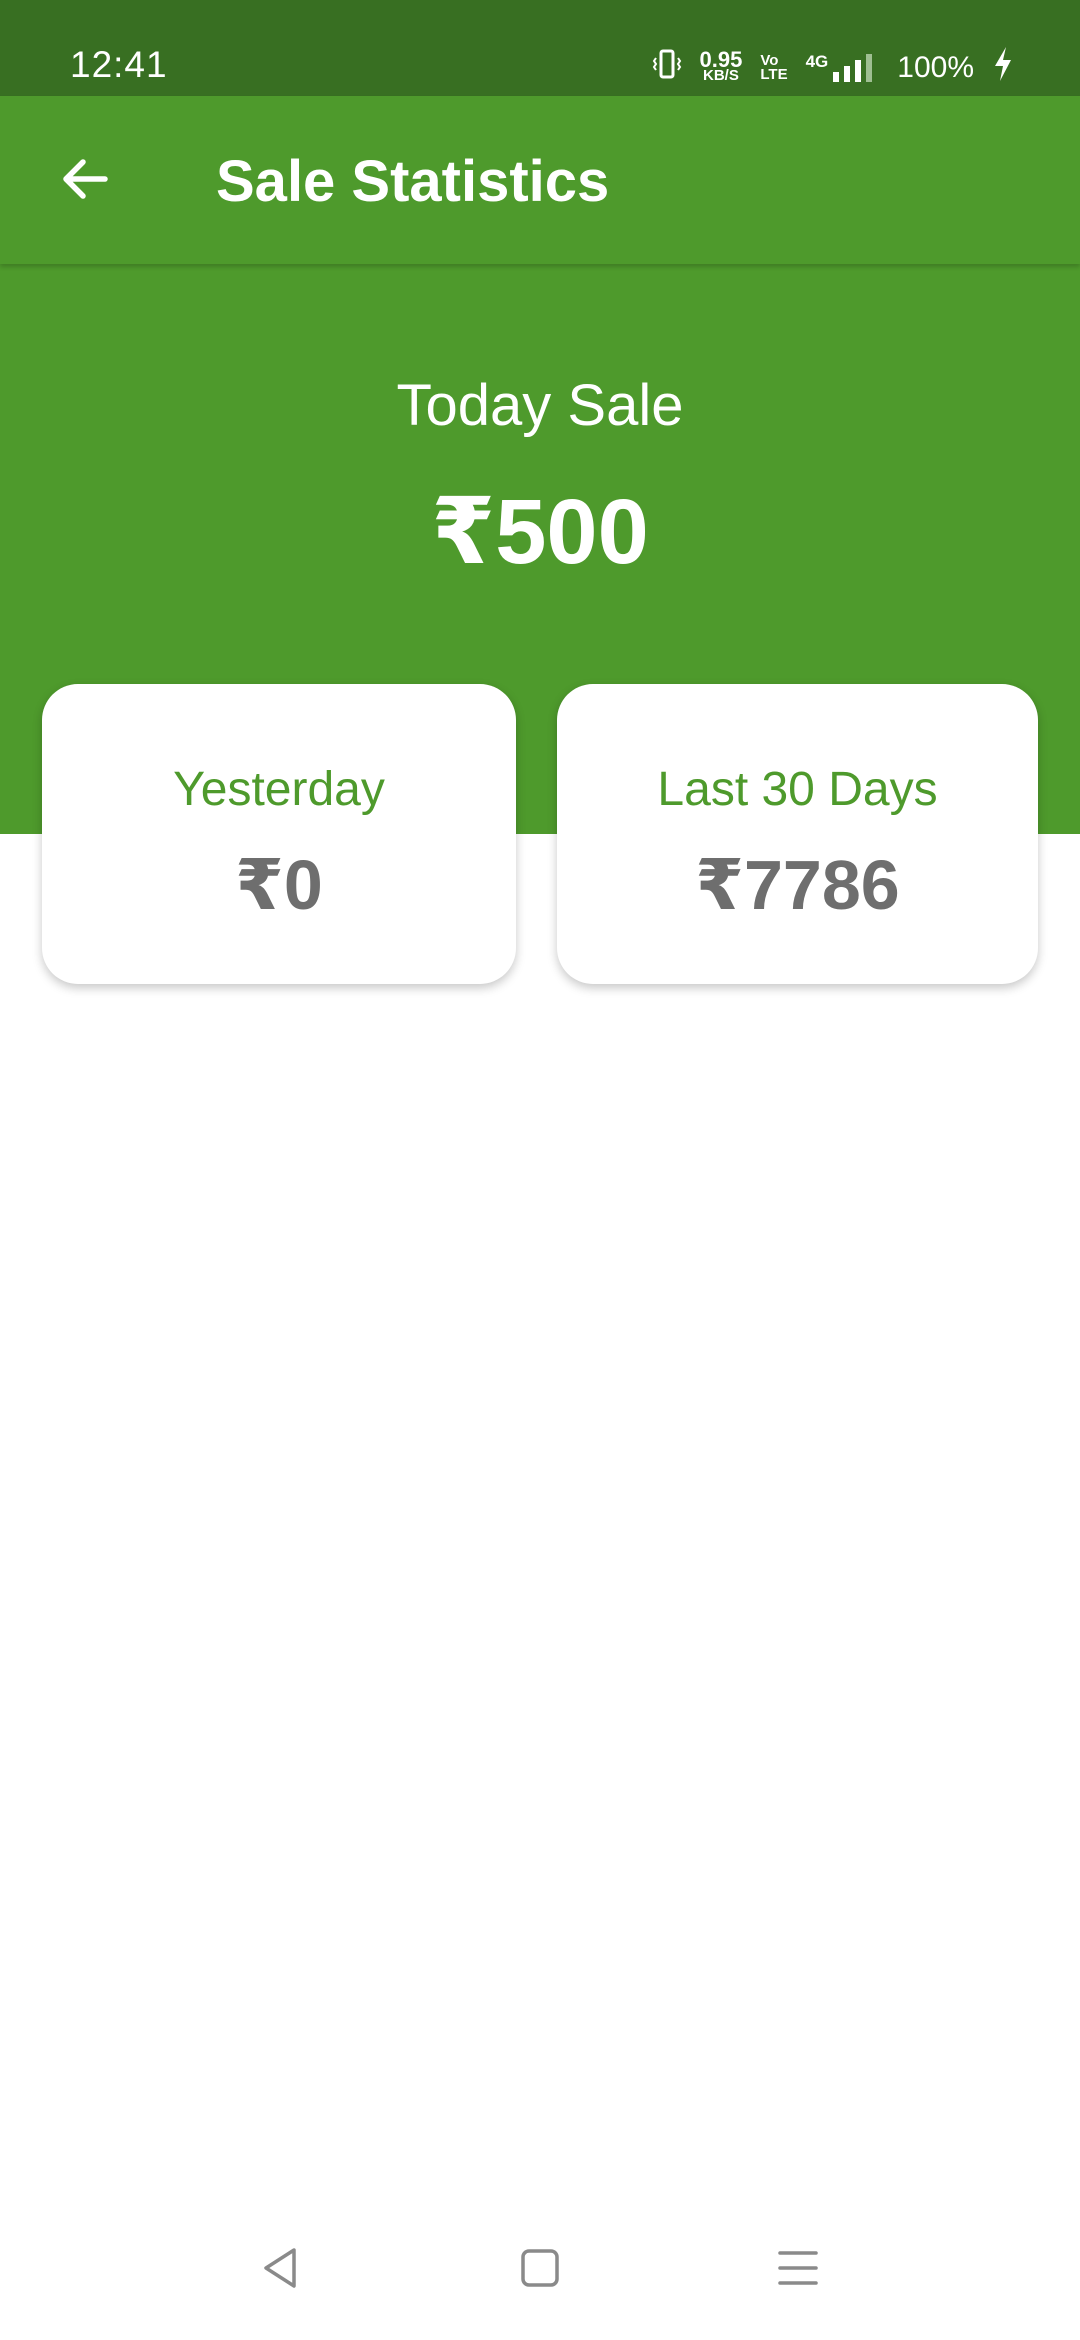 The height and width of the screenshot is (2340, 1080). What do you see at coordinates (540, 405) in the screenshot?
I see `today-sale-label: Today Sale` at bounding box center [540, 405].